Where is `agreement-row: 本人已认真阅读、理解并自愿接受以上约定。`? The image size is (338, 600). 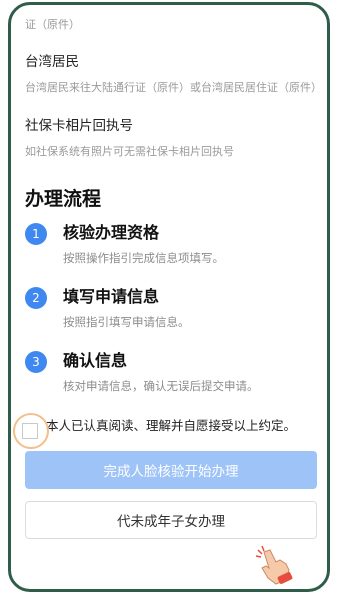 agreement-row: 本人已认真阅读、理解并自愿接受以上约定。 is located at coordinates (166, 431).